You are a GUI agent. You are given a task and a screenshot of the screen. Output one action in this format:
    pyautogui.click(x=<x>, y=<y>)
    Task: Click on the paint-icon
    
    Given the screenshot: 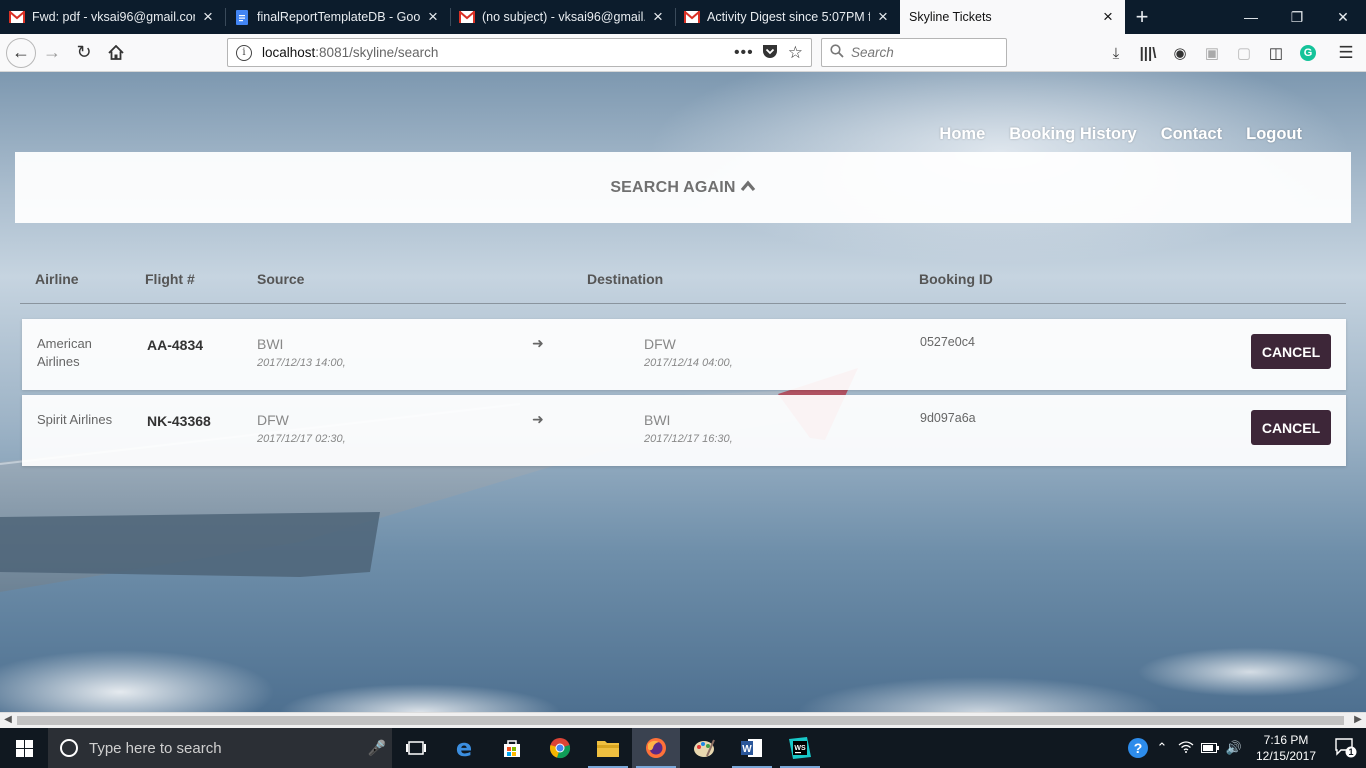 What is the action you would take?
    pyautogui.click(x=704, y=748)
    